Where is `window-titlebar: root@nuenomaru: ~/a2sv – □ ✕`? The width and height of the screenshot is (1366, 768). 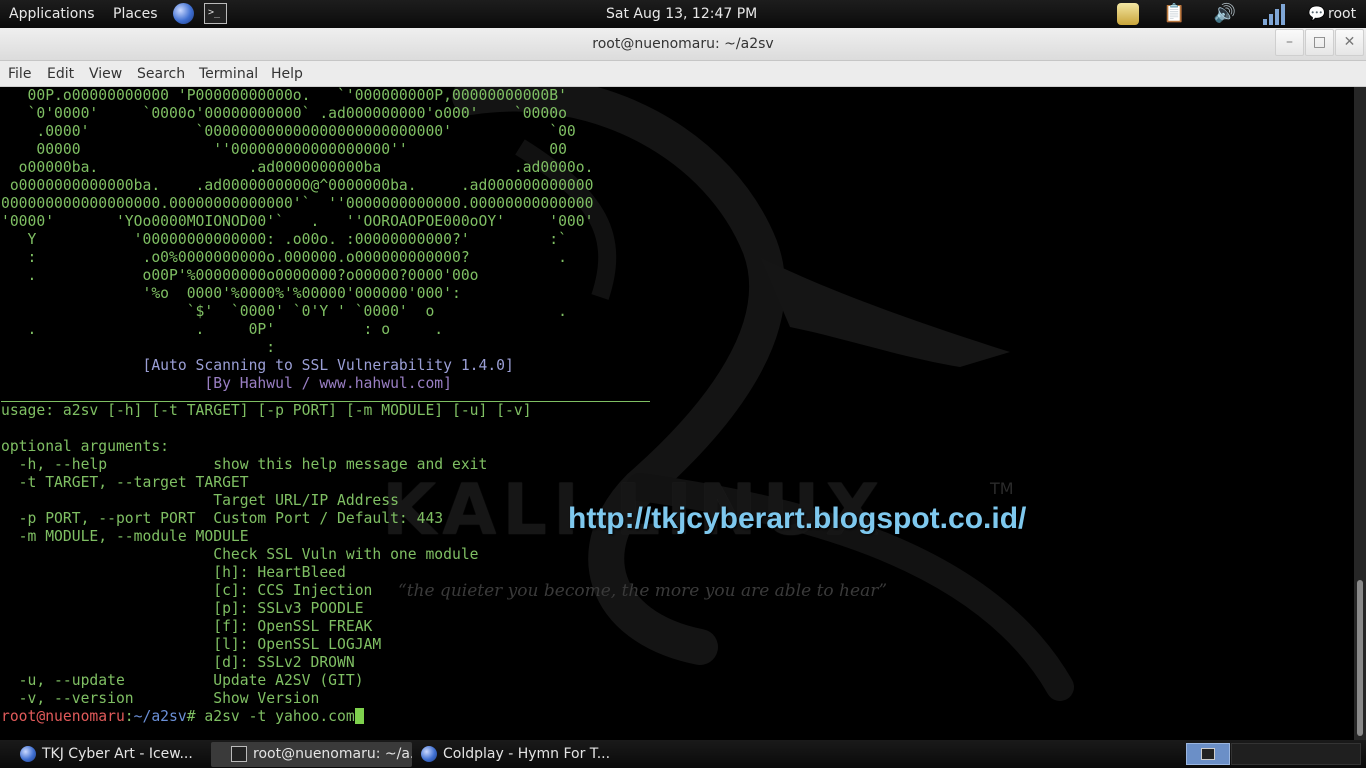
window-titlebar: root@nuenomaru: ~/a2sv – □ ✕ is located at coordinates (683, 44).